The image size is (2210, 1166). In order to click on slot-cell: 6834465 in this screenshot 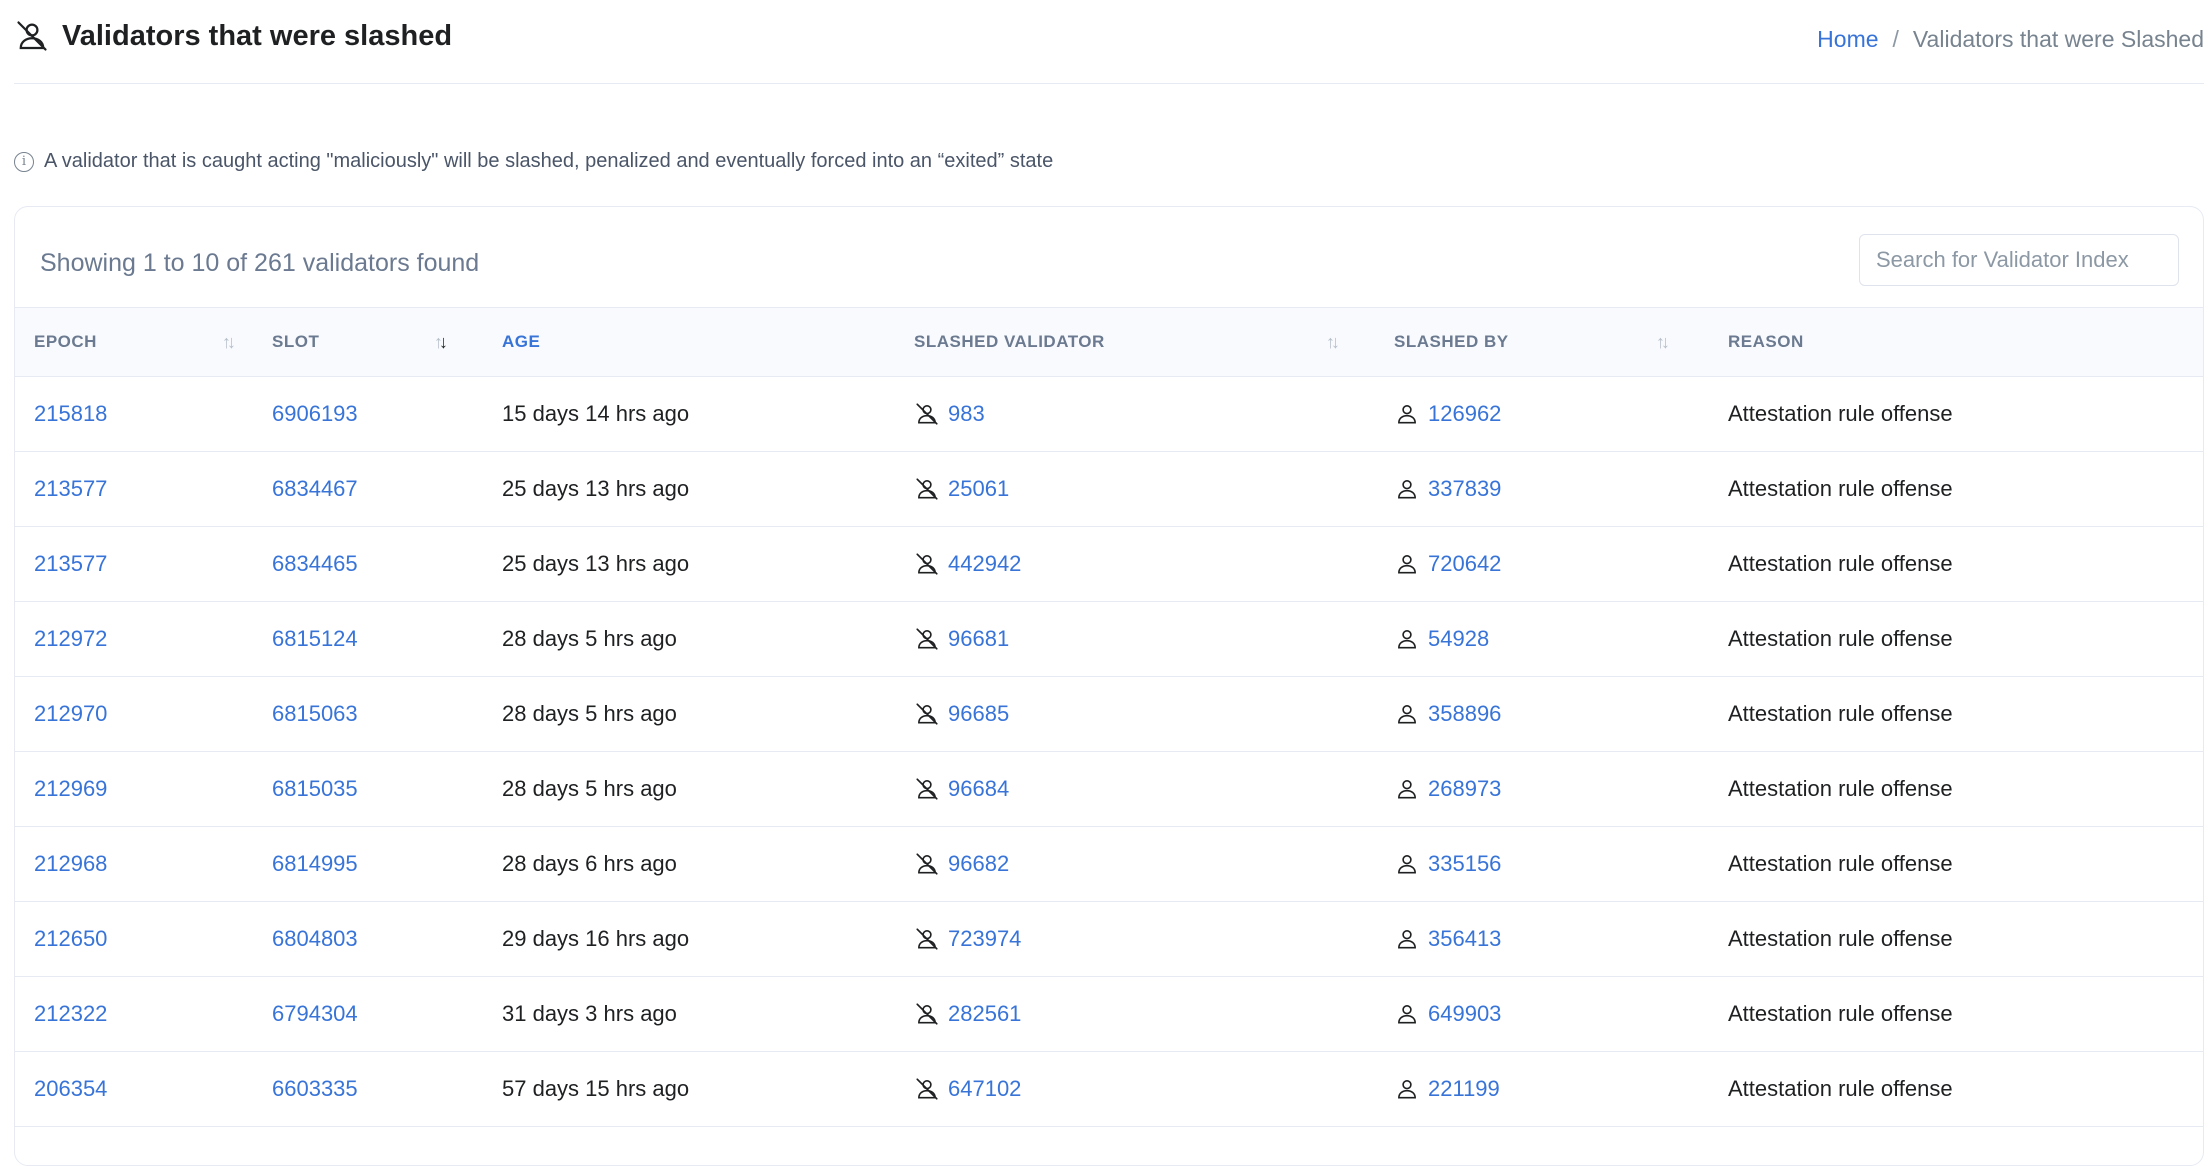, I will do `click(368, 563)`.